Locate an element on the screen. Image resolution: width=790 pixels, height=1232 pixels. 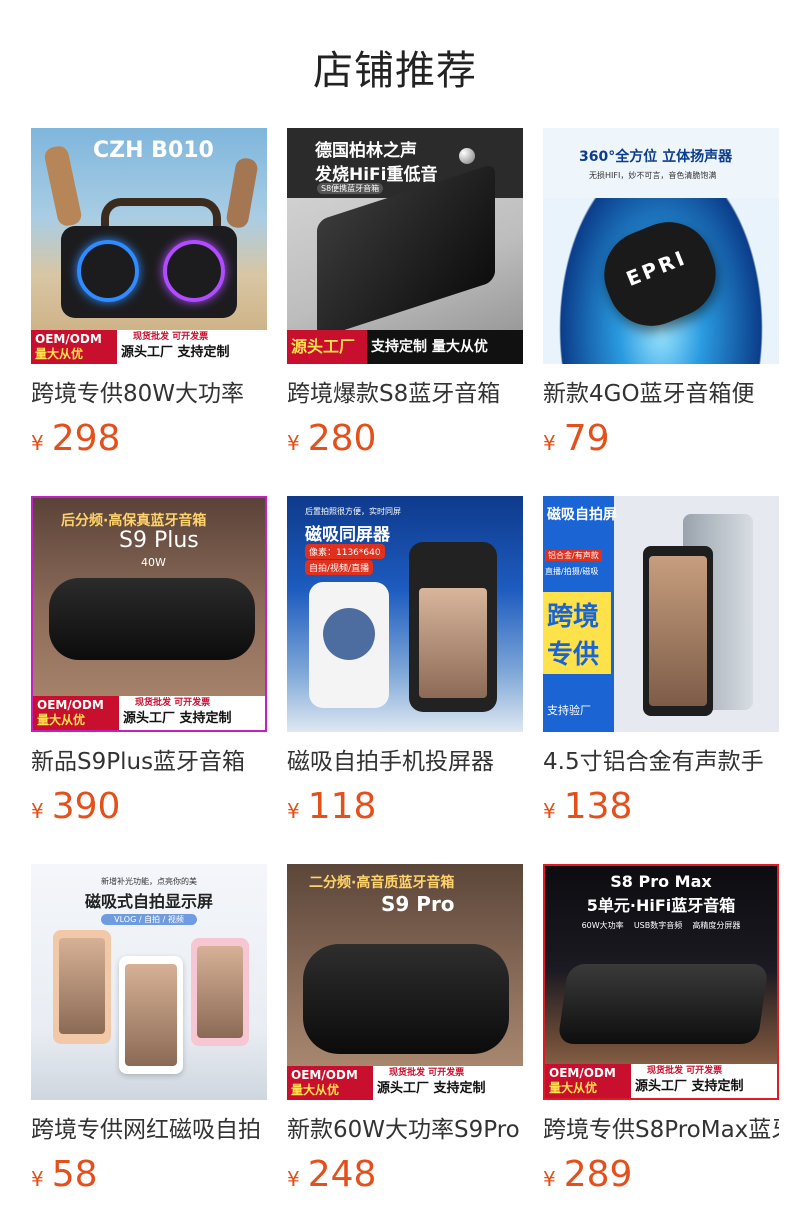
image-footer: 支持验厂 is located at coordinates (569, 710).